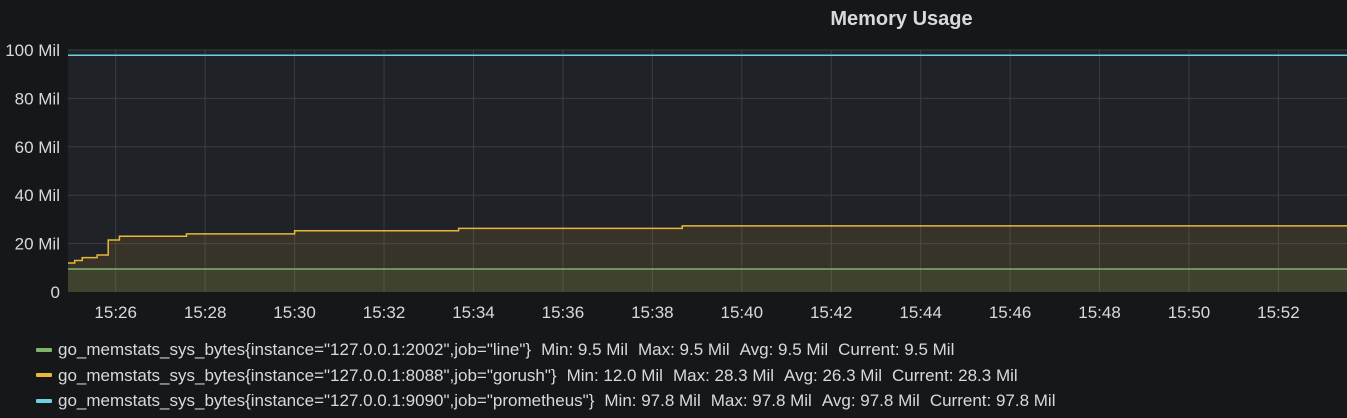  Describe the element at coordinates (955, 375) in the screenshot. I see `legend-current: Current: 28.3 Mil` at that location.